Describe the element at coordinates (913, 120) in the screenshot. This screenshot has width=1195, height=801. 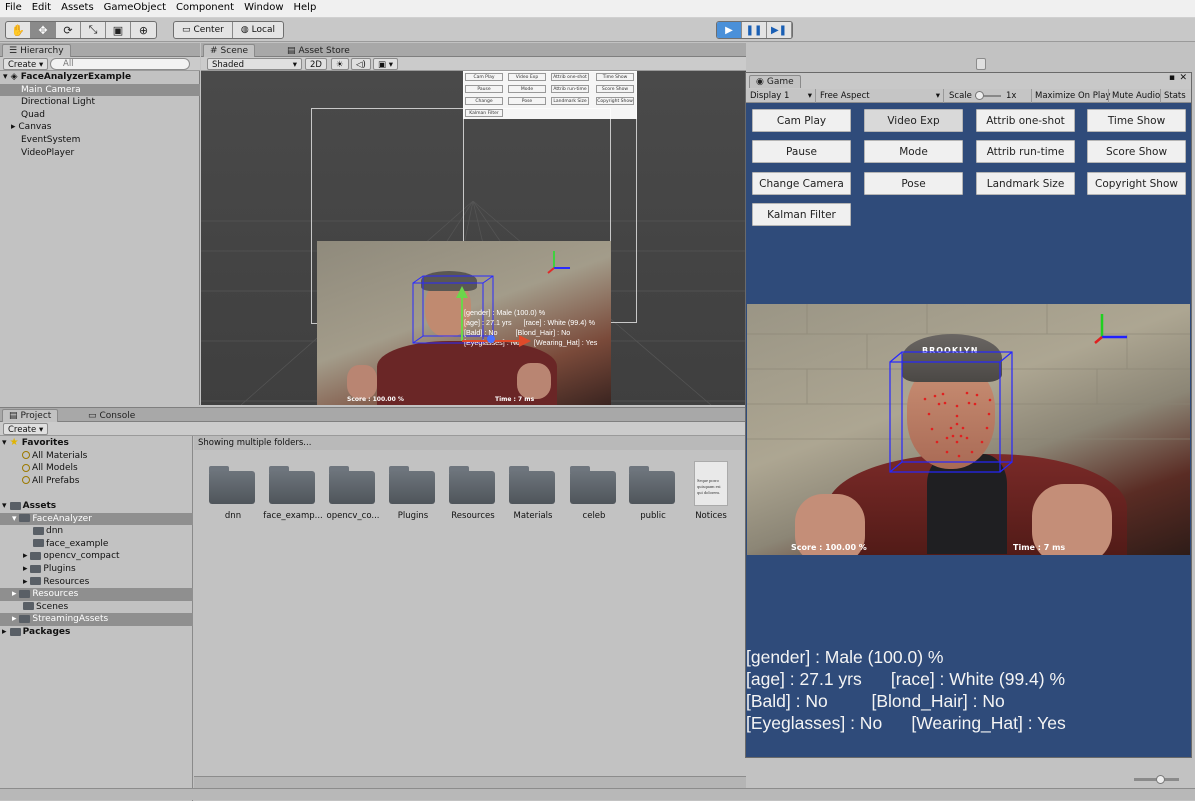
I see `video-exp-button: Video Exp` at that location.